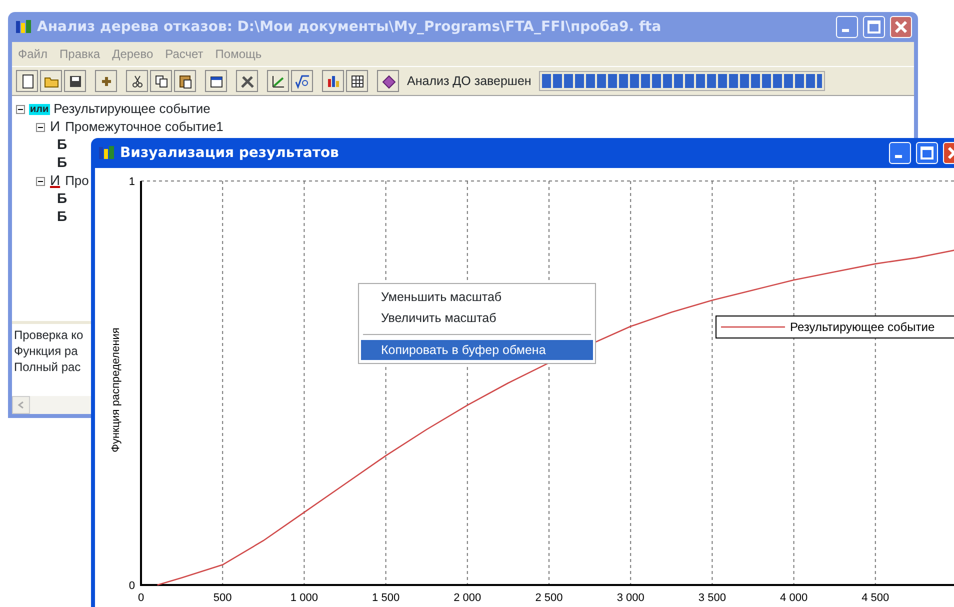 The height and width of the screenshot is (607, 954). I want to click on copy-icon, so click(161, 81).